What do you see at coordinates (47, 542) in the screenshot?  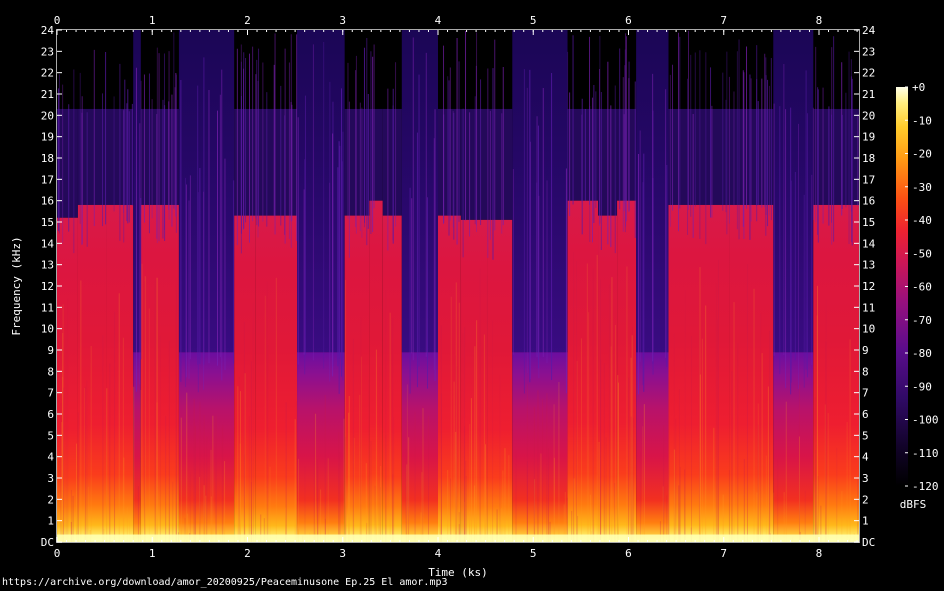 I see `y-tick-label-left: DC` at bounding box center [47, 542].